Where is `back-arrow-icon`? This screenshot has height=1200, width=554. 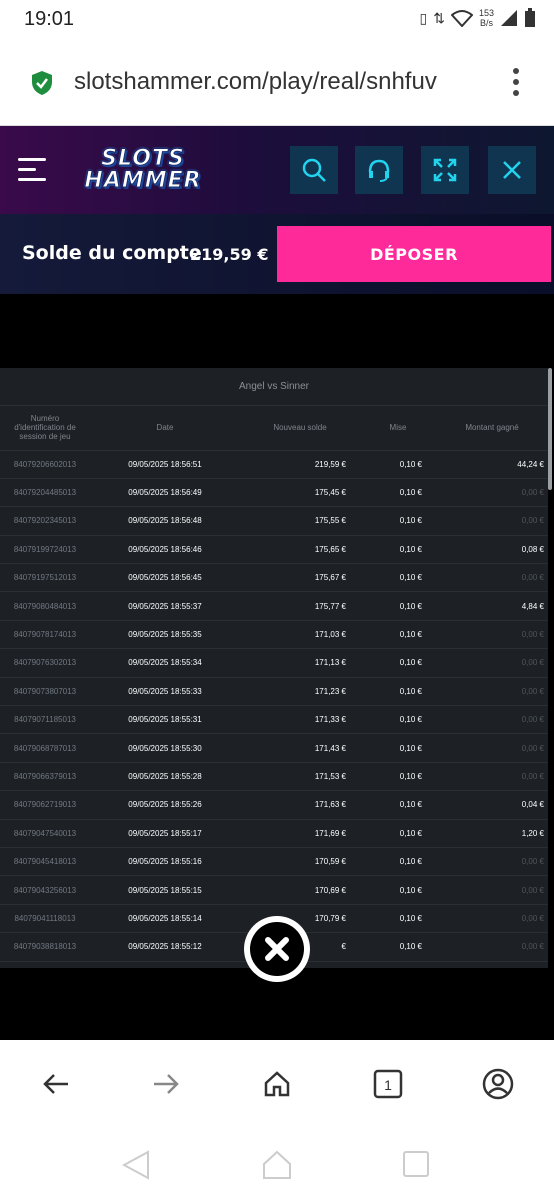
back-arrow-icon is located at coordinates (55, 1084).